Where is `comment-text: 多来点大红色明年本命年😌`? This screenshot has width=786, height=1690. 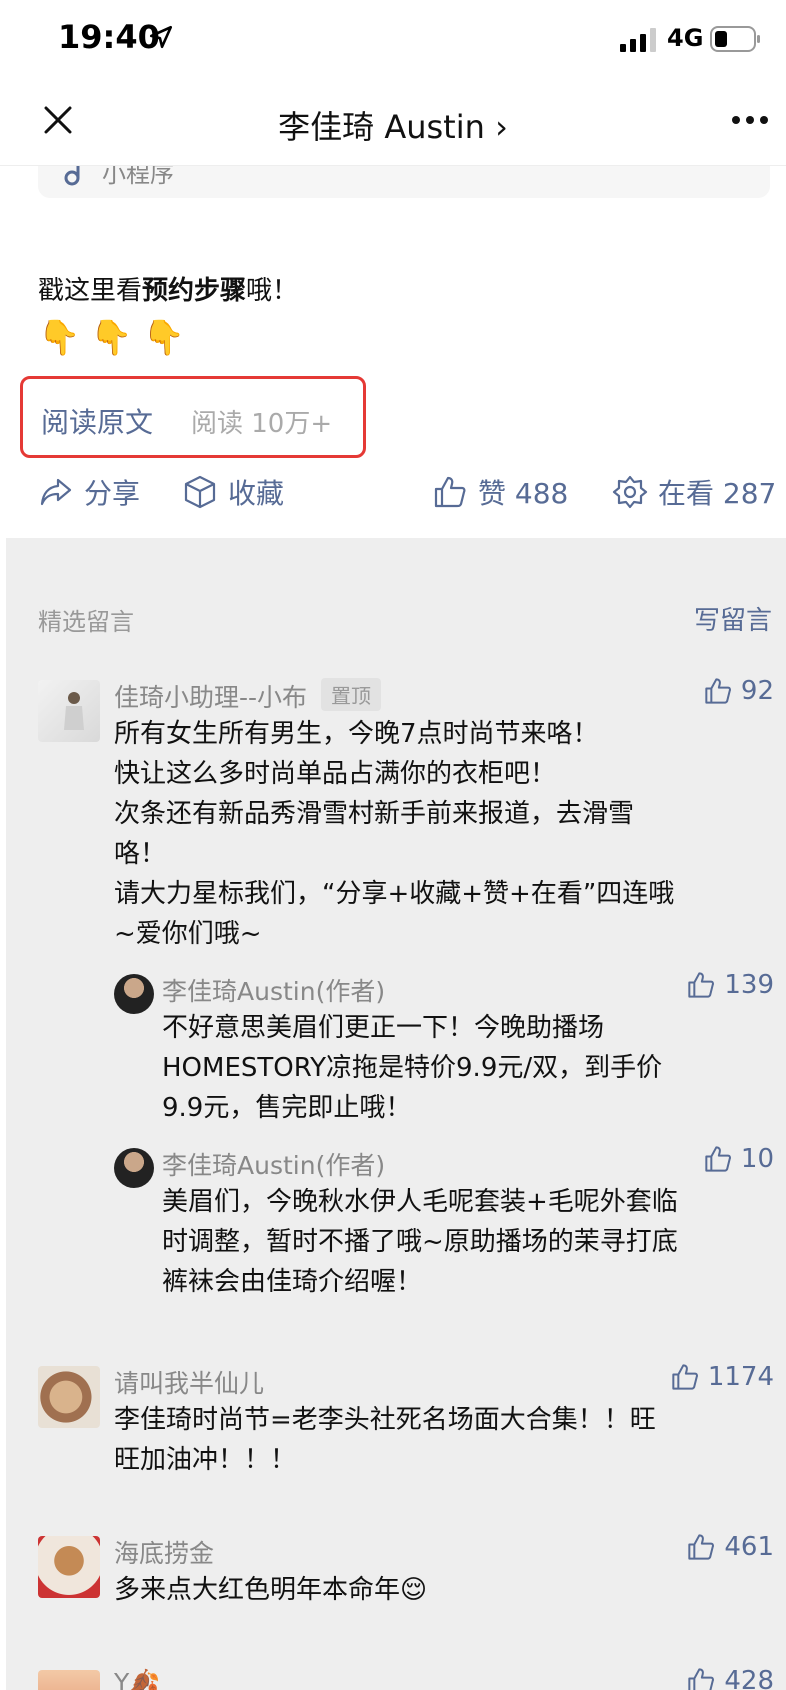
comment-text: 多来点大红色明年本命年😌 is located at coordinates (444, 1590).